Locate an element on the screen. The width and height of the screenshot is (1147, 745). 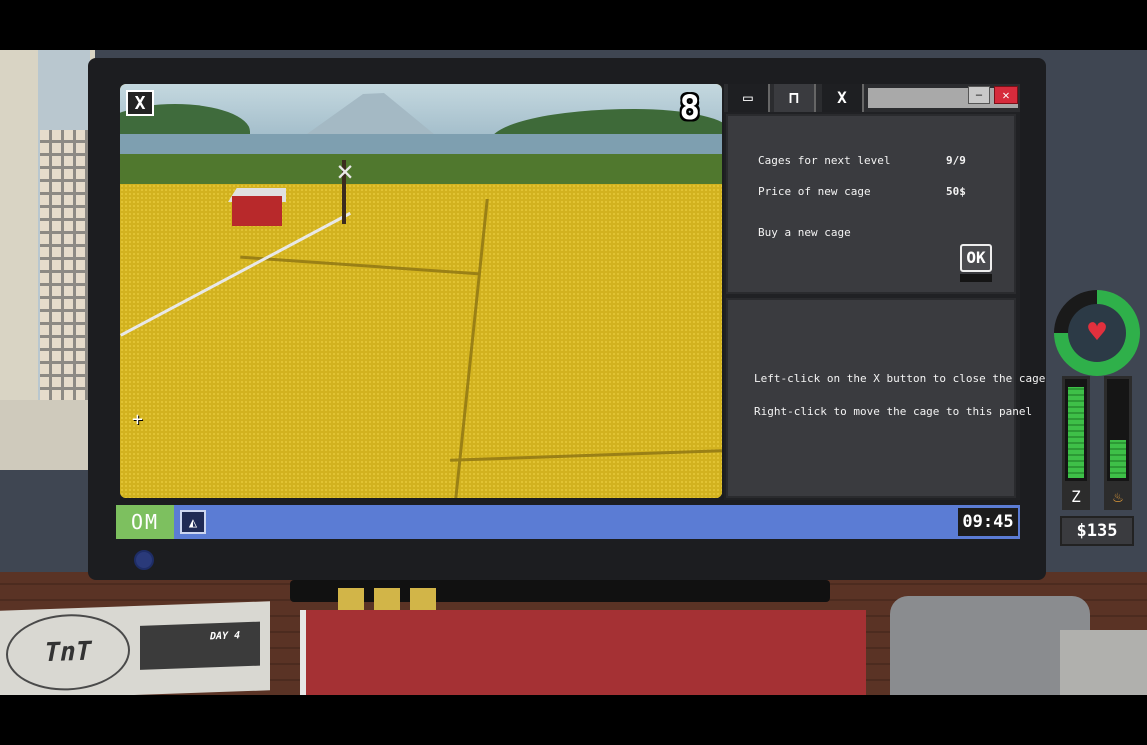
panel-tabs: ▭ ⊓ X − ✕ is located at coordinates (872, 98).